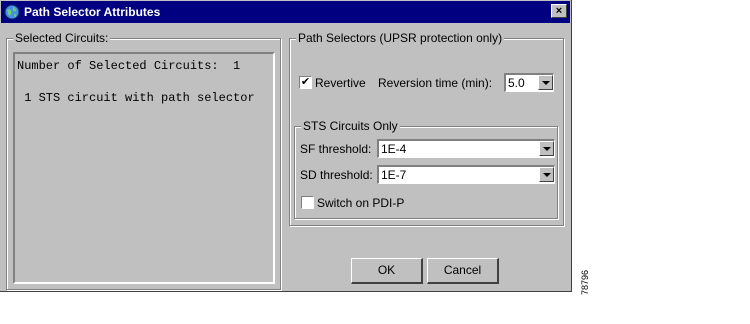  Describe the element at coordinates (336, 149) in the screenshot. I see `sf-threshold-label: SF threshold:` at that location.